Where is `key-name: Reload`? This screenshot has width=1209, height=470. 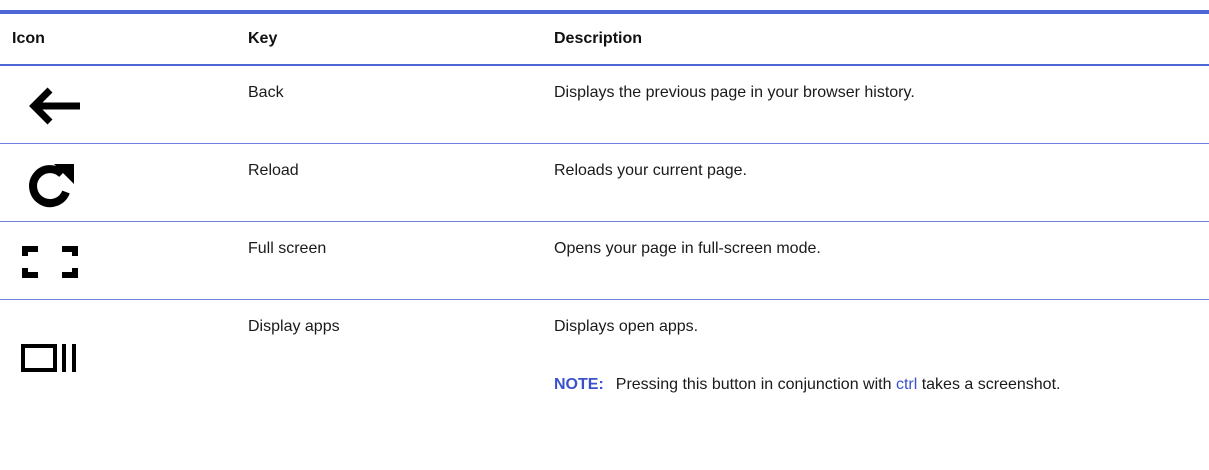
key-name: Reload is located at coordinates (273, 170).